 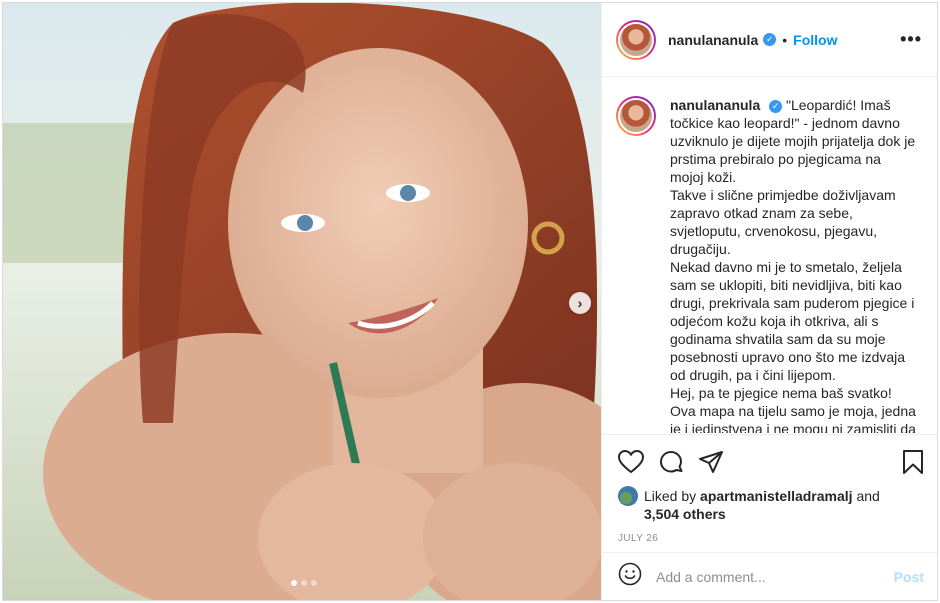 I want to click on follow-button: Follow, so click(x=815, y=40).